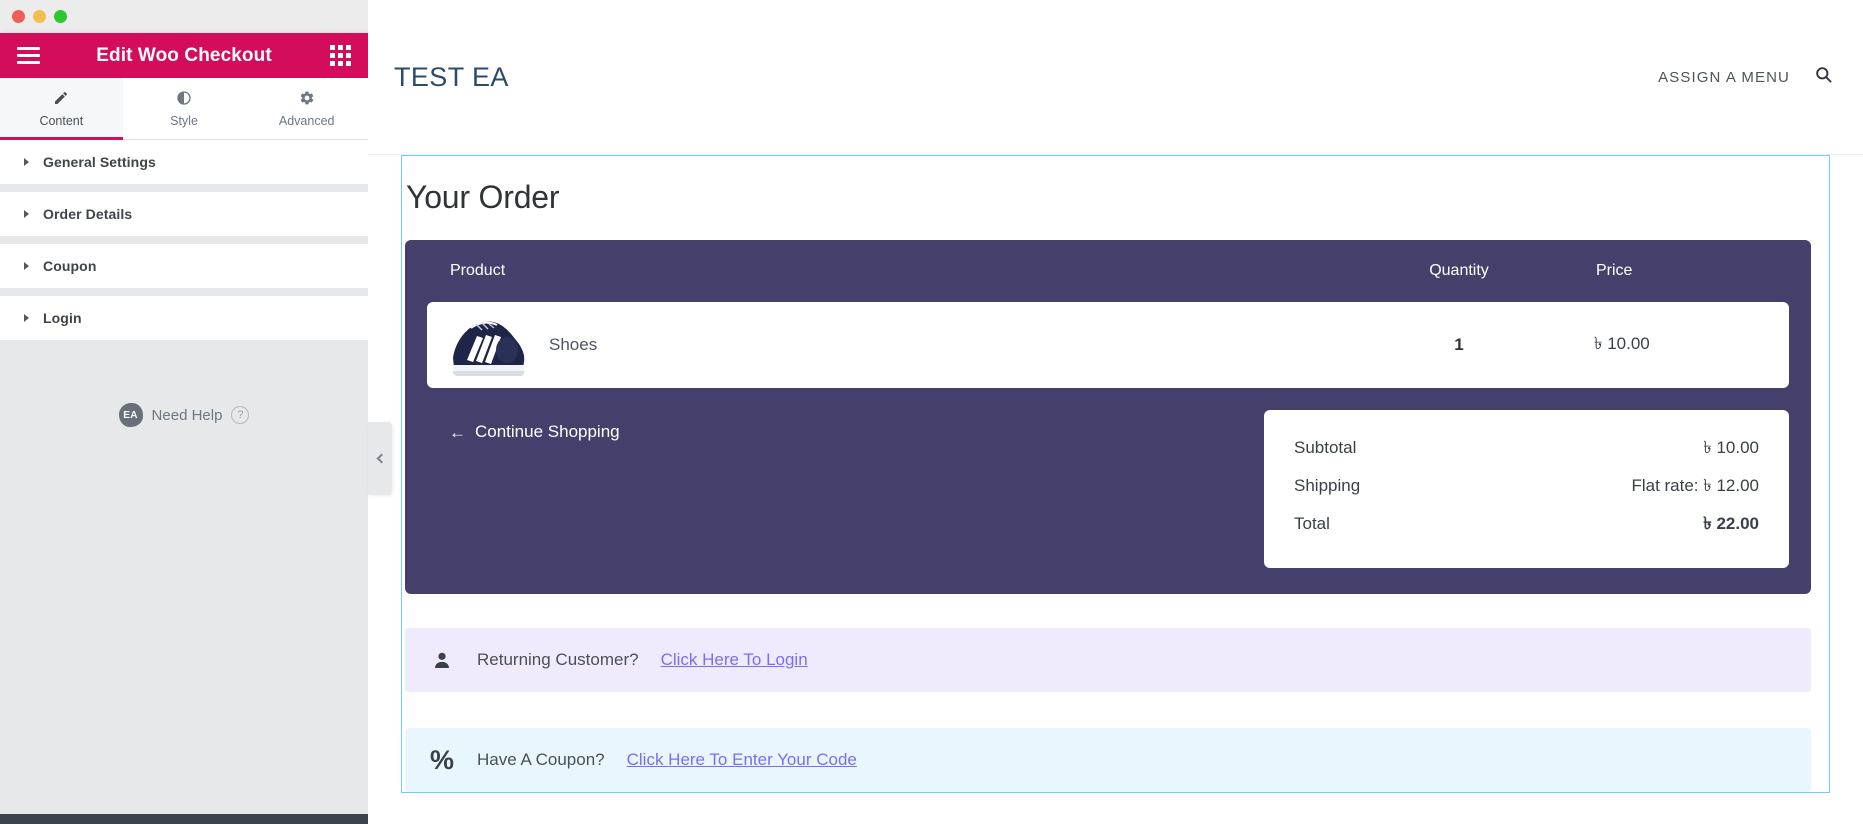  What do you see at coordinates (1459, 344) in the screenshot?
I see `product-quantity: 1` at bounding box center [1459, 344].